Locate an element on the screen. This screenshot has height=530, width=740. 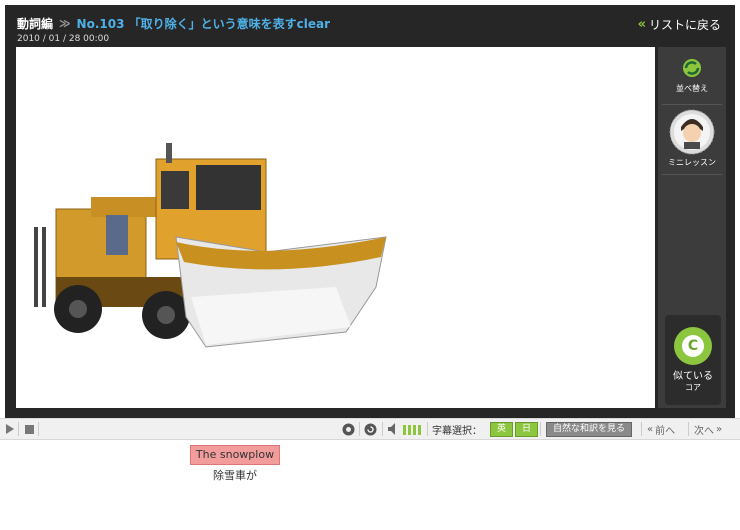
similar-label: 似ている is located at coordinates (693, 376).